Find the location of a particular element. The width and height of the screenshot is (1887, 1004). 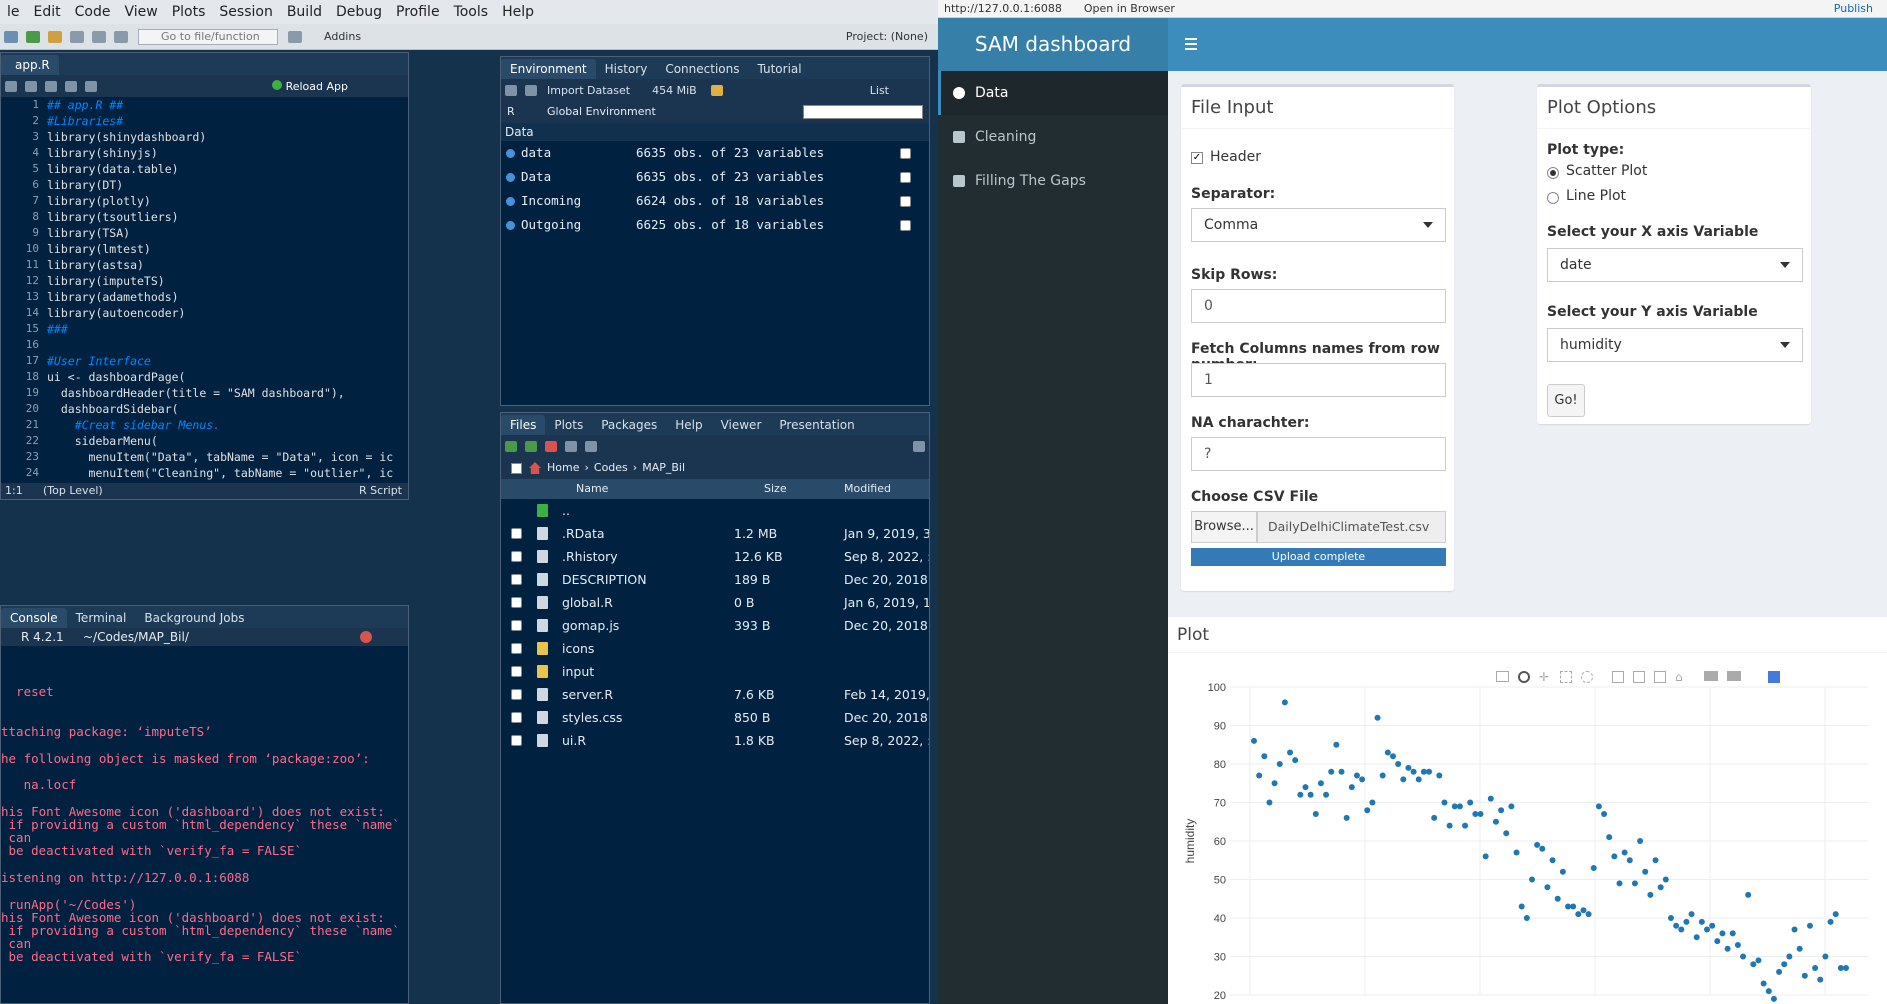

code-line: library(imputeTS) is located at coordinates (220, 281).